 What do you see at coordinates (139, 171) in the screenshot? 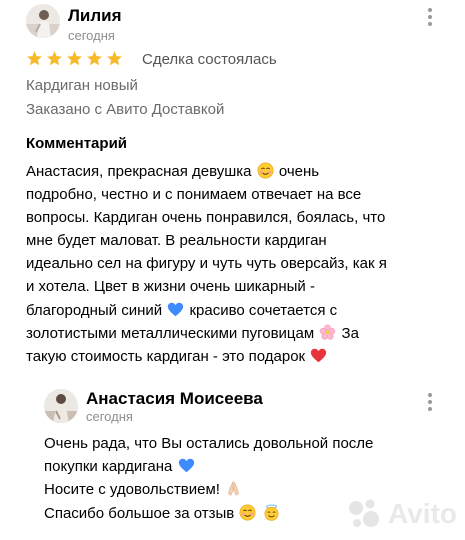
I see `comment-line: Анастасия, прекрасная девушка` at bounding box center [139, 171].